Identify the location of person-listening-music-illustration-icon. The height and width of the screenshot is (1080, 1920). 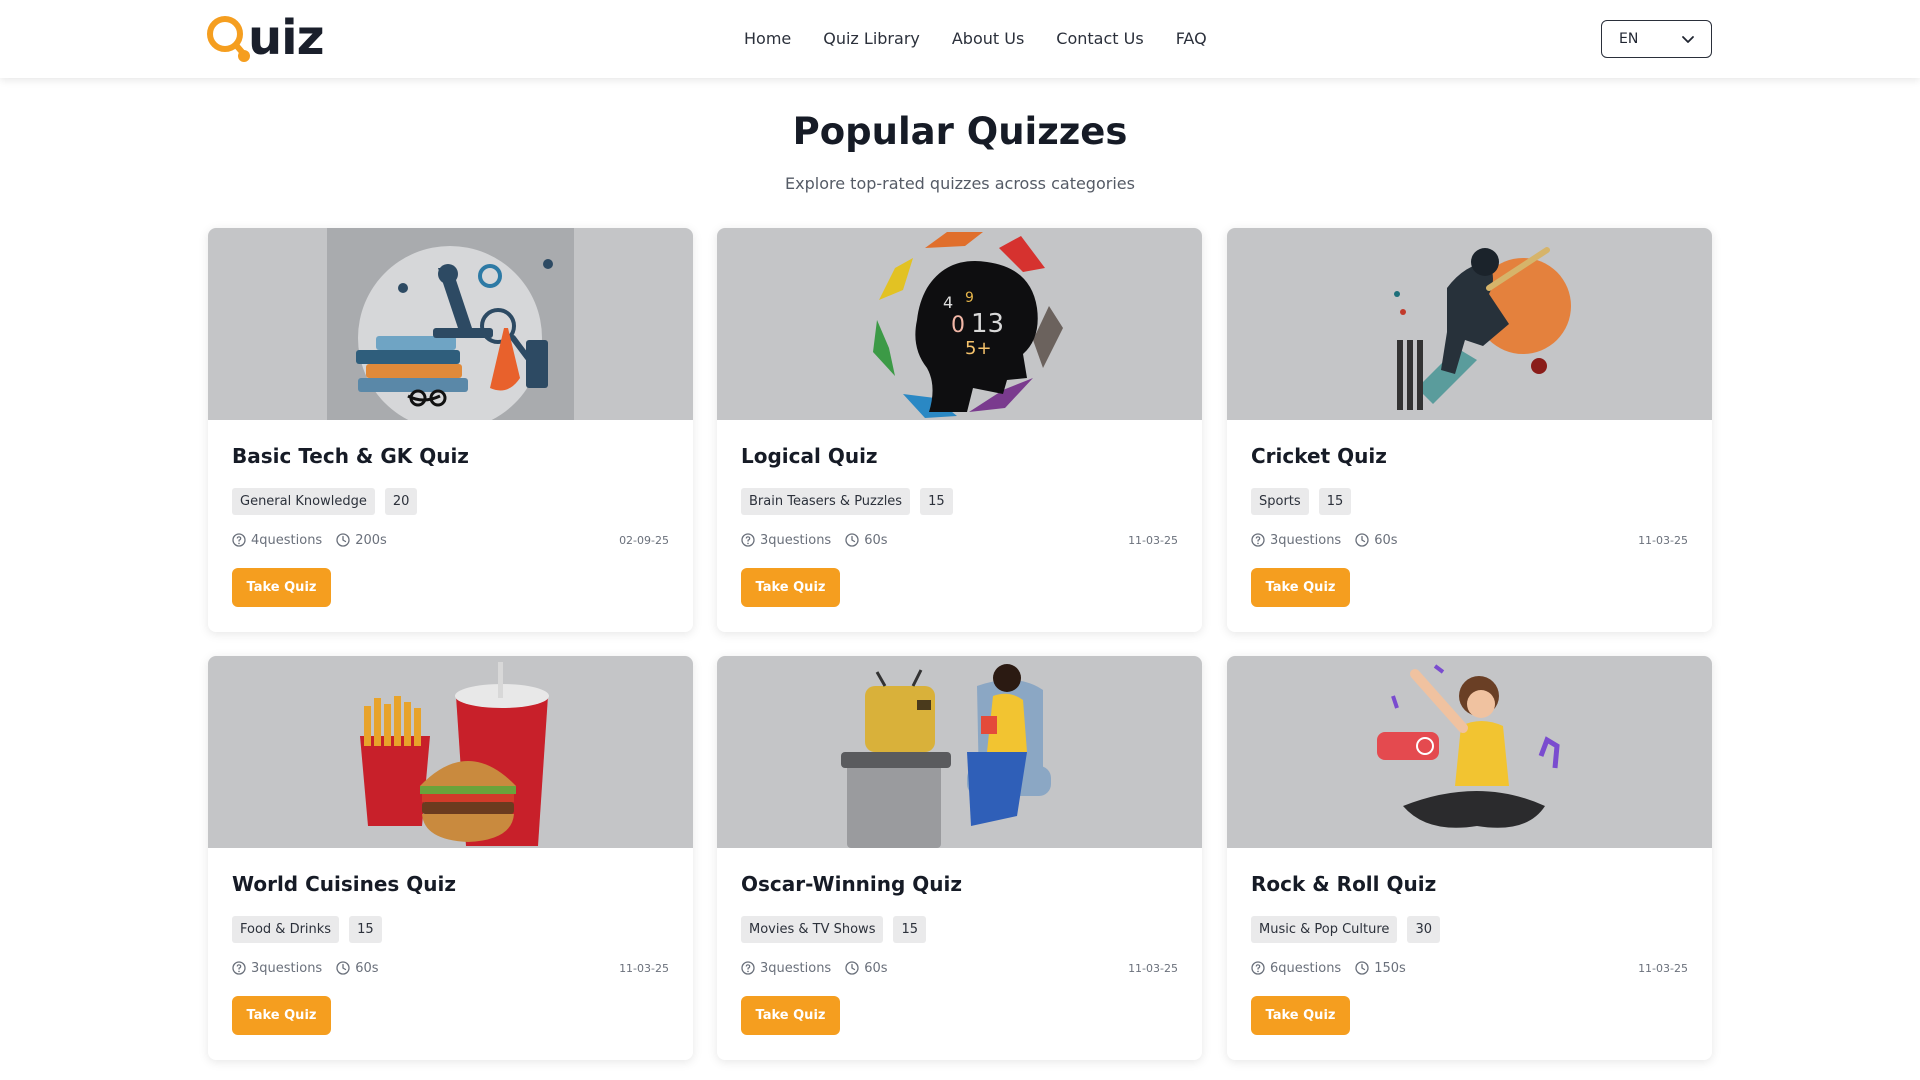
(1468, 746).